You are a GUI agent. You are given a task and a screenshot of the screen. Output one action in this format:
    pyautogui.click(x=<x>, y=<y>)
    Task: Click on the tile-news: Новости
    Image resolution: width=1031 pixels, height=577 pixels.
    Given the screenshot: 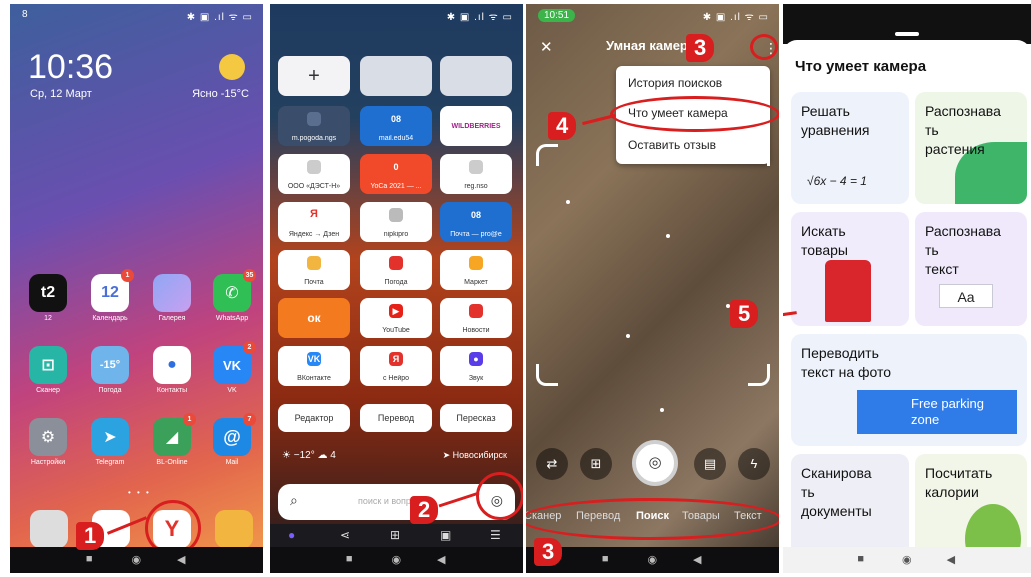 What is the action you would take?
    pyautogui.click(x=476, y=318)
    